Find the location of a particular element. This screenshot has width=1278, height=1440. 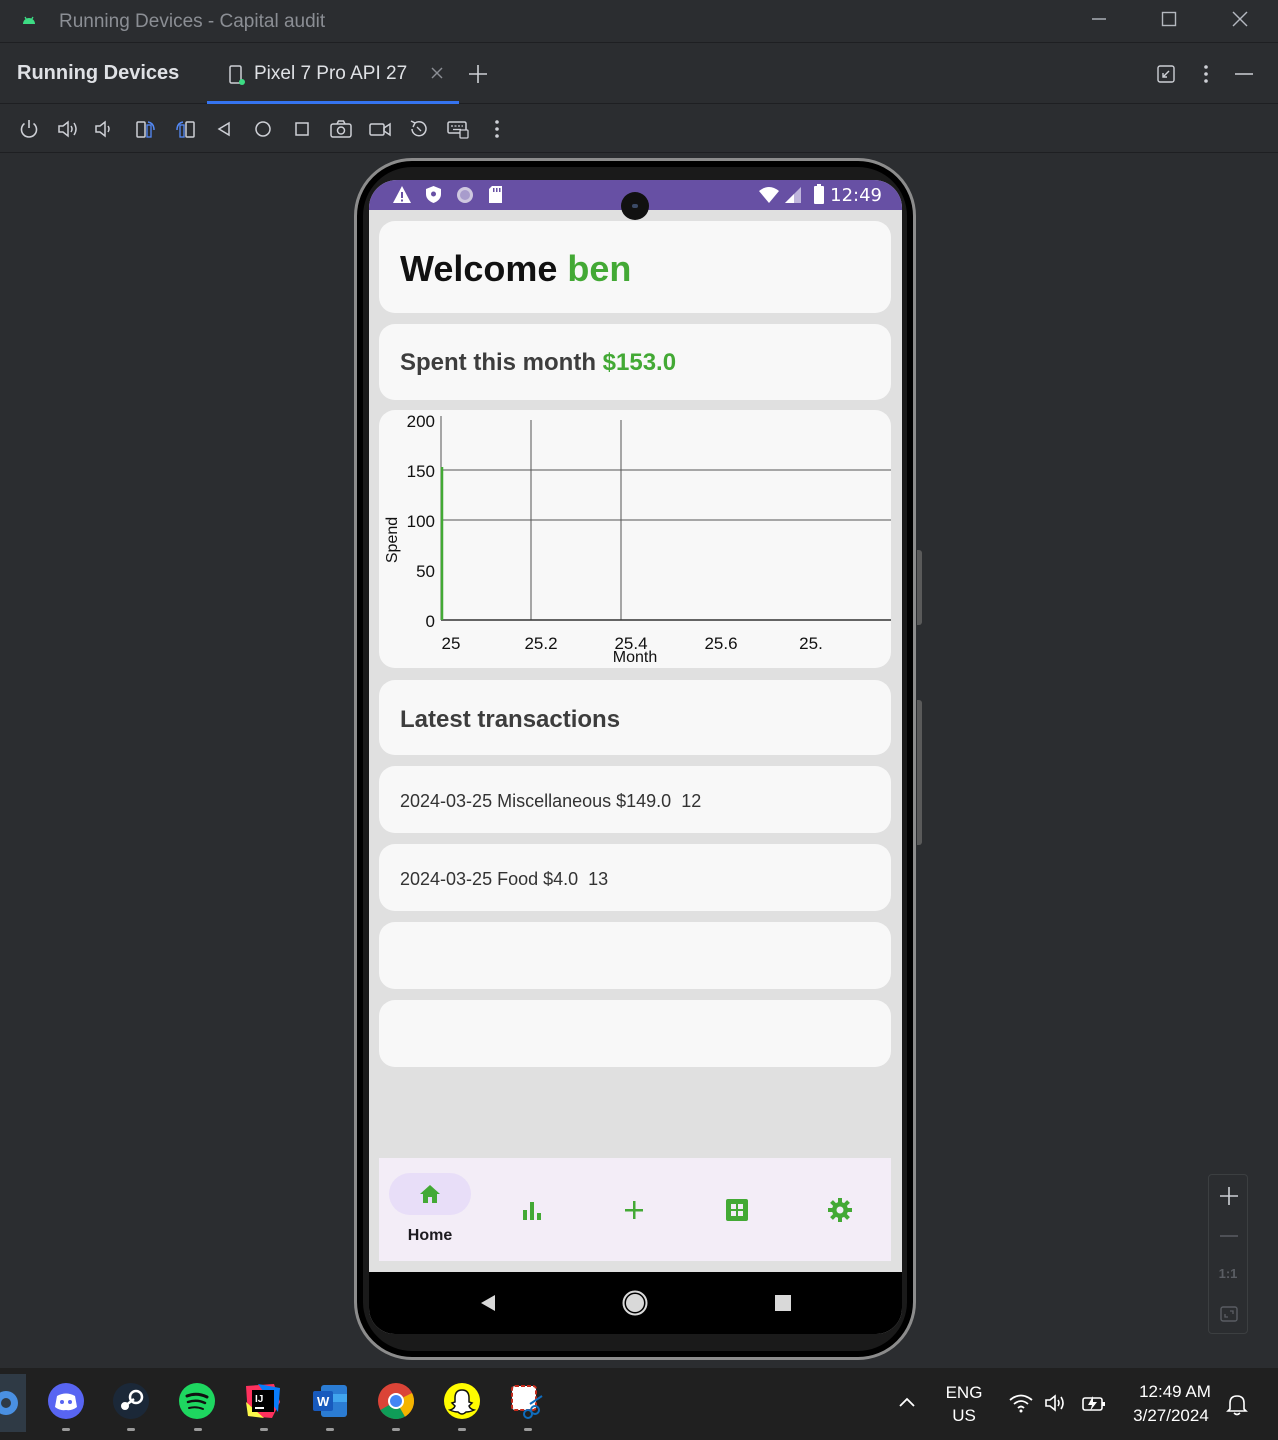

transaction-row: 2024-03-25 Miscellaneous $149.0 12 is located at coordinates (635, 799).